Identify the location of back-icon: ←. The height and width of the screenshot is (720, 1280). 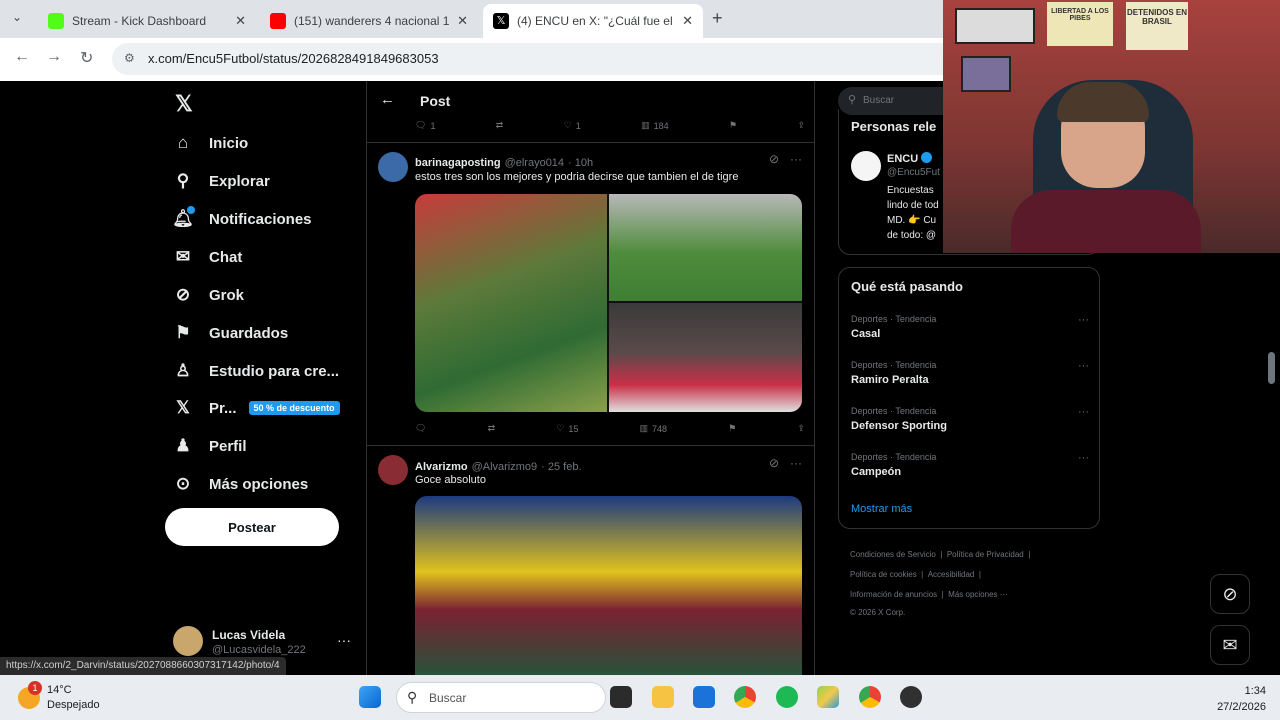
(22, 57).